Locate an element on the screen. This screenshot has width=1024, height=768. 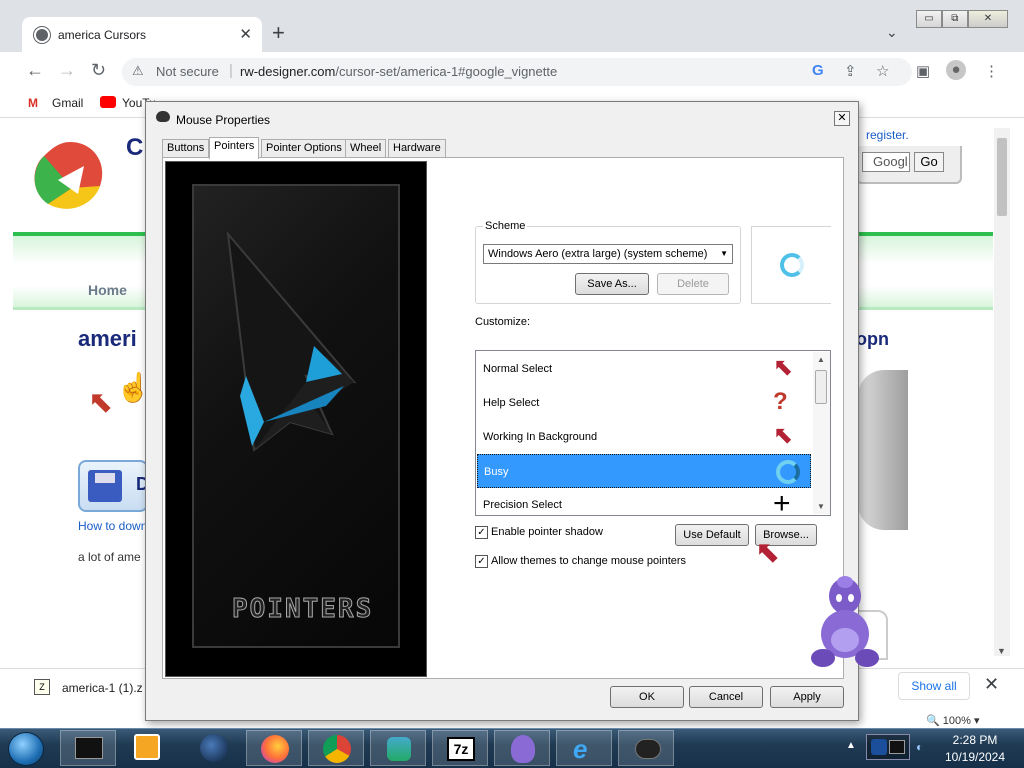
bookmark-star-icon: ☆ is located at coordinates (882, 71).